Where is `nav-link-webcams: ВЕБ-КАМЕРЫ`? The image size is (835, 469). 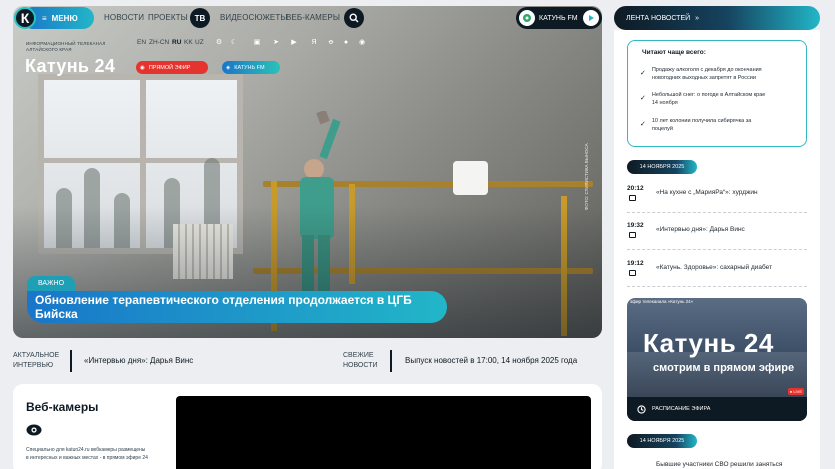 nav-link-webcams: ВЕБ-КАМЕРЫ is located at coordinates (313, 17).